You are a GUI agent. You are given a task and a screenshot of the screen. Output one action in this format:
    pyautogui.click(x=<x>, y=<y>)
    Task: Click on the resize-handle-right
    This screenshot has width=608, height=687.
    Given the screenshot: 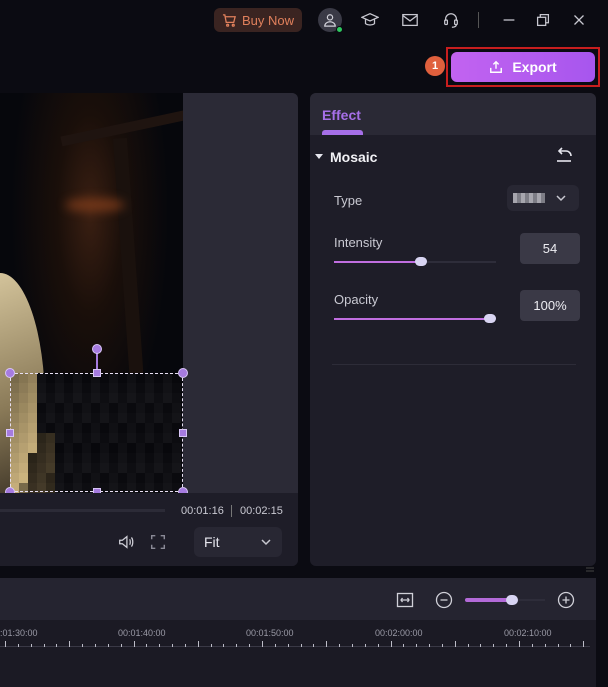 What is the action you would take?
    pyautogui.click(x=183, y=433)
    